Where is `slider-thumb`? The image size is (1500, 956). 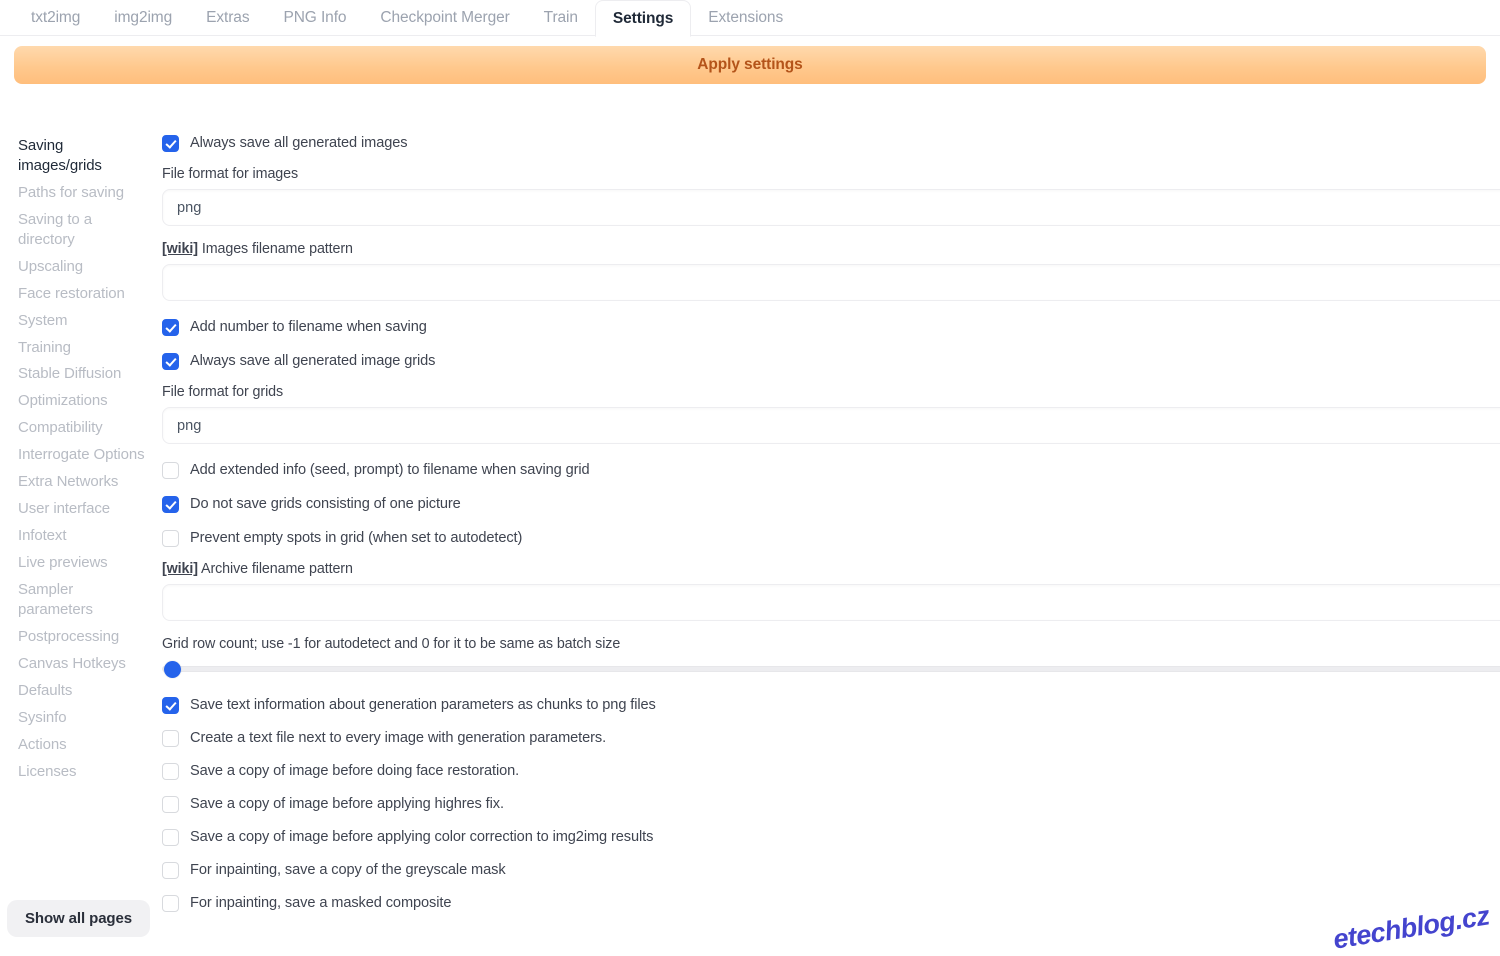 slider-thumb is located at coordinates (172, 669).